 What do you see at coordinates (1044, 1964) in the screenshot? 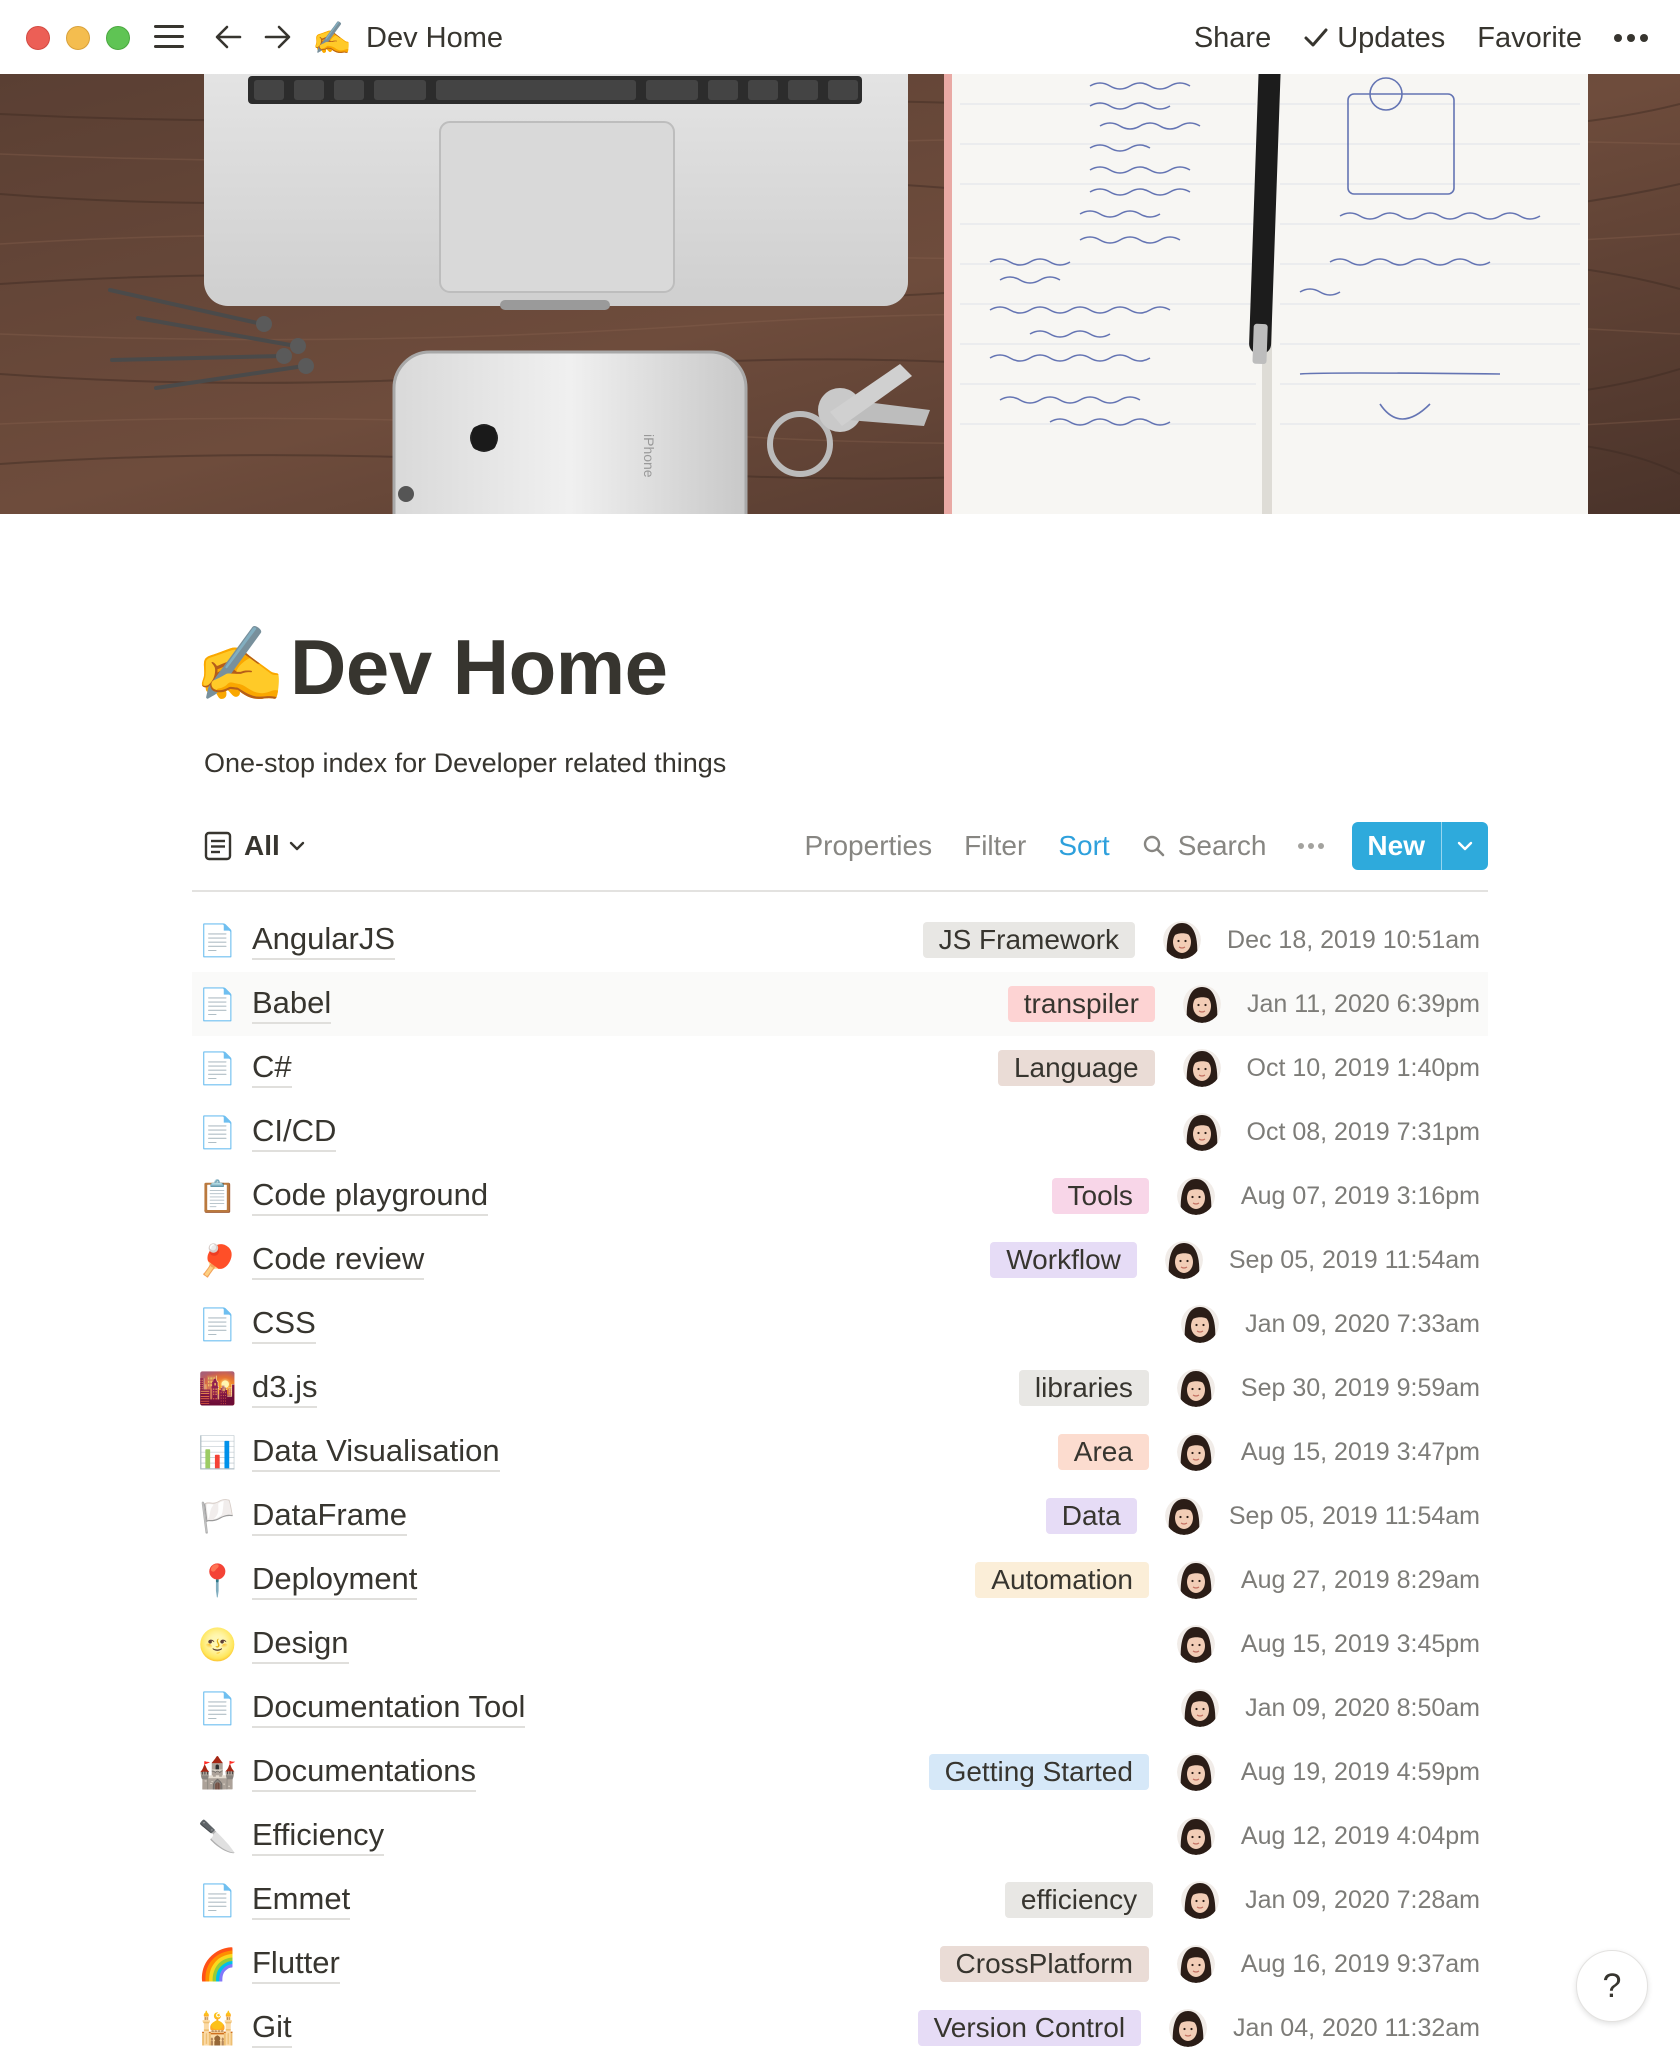
I see `tag-badge: CrossPlatform` at bounding box center [1044, 1964].